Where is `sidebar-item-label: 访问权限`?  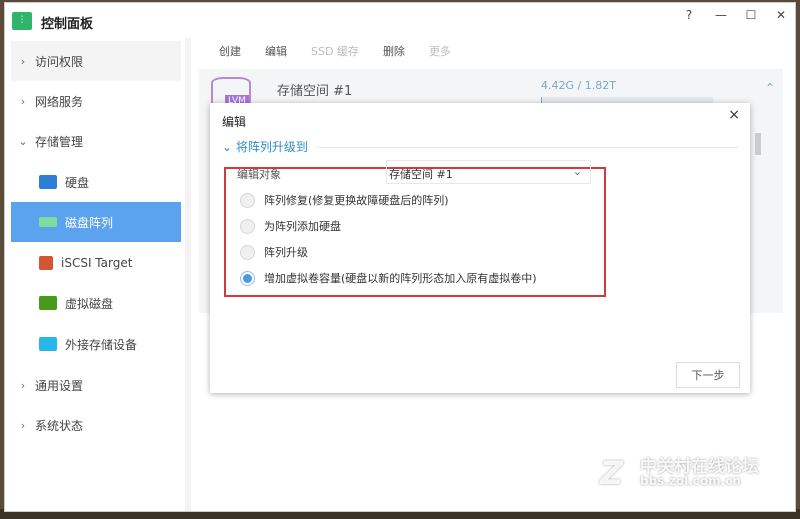
sidebar-item-label: 访问权限 is located at coordinates (59, 61).